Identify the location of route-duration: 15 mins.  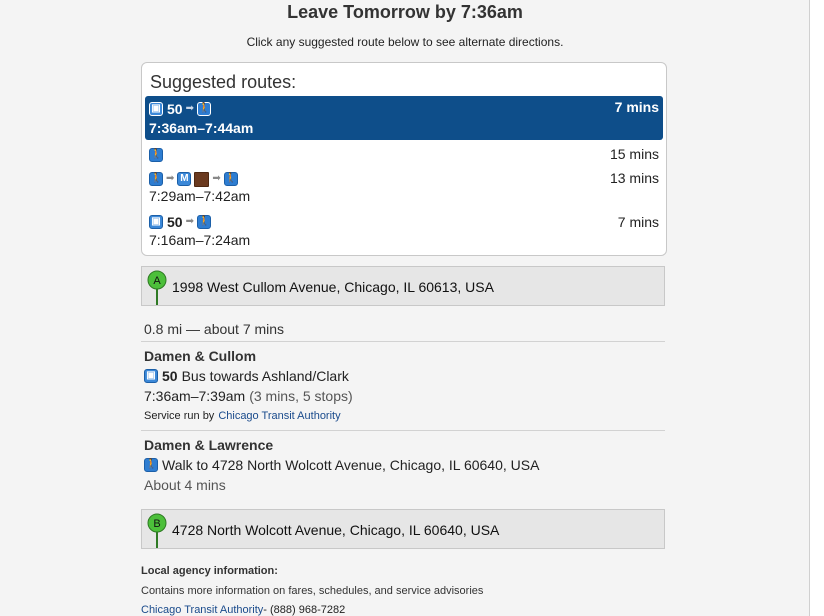
(634, 154).